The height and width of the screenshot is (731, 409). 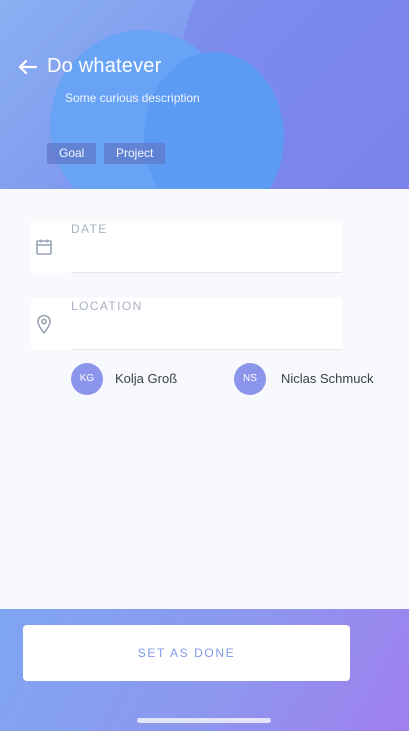 I want to click on avatar: NS, so click(x=250, y=378).